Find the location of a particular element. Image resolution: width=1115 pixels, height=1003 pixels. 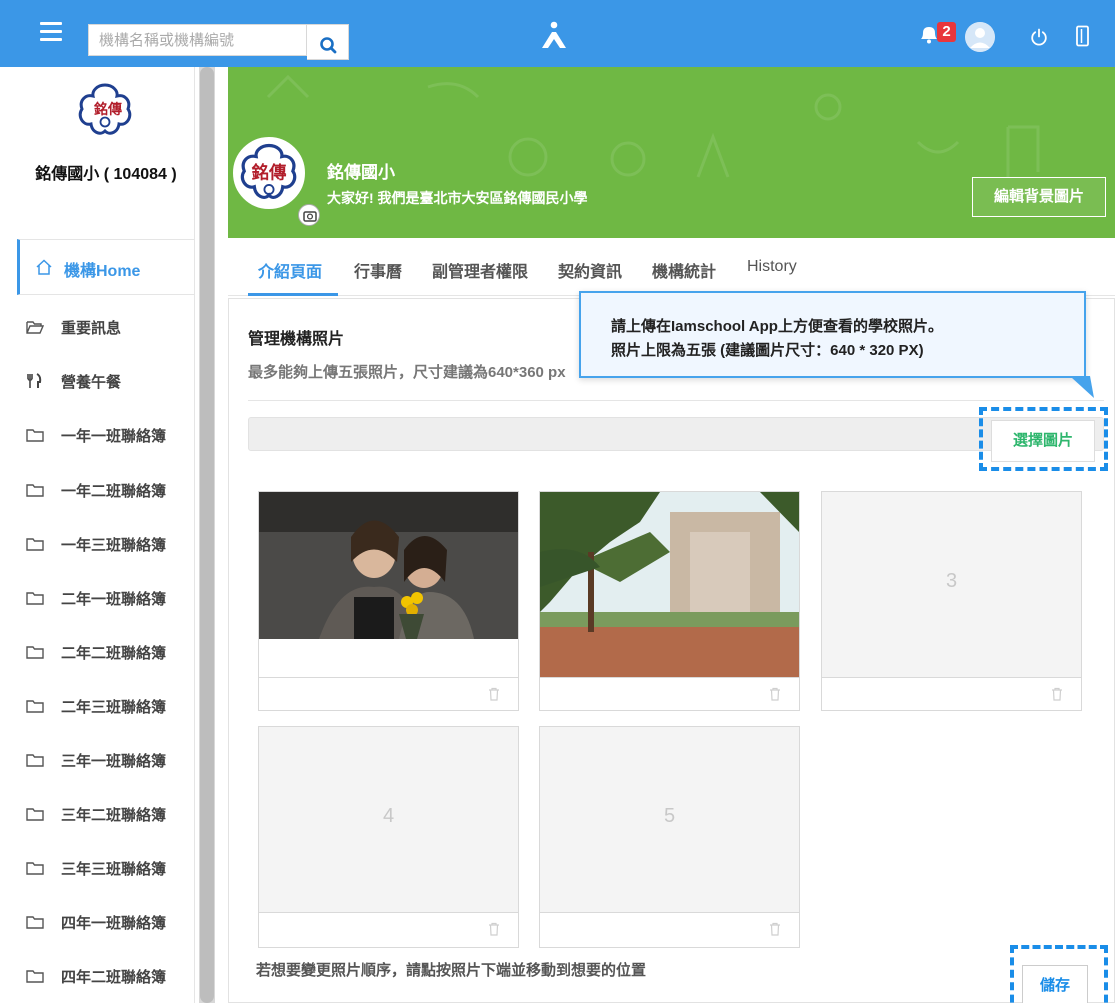

sidebar-item-label: 一年二班聯絡簿 is located at coordinates (114, 491).